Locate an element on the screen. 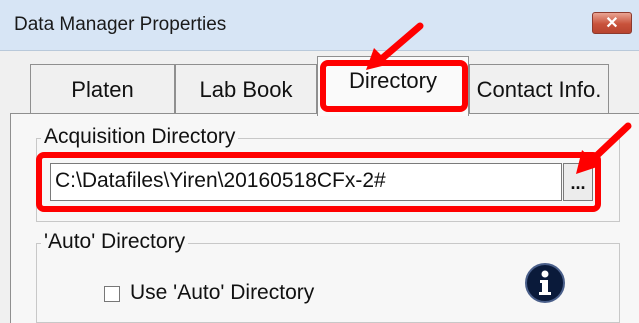  tab-label: Contact Info. is located at coordinates (539, 89).